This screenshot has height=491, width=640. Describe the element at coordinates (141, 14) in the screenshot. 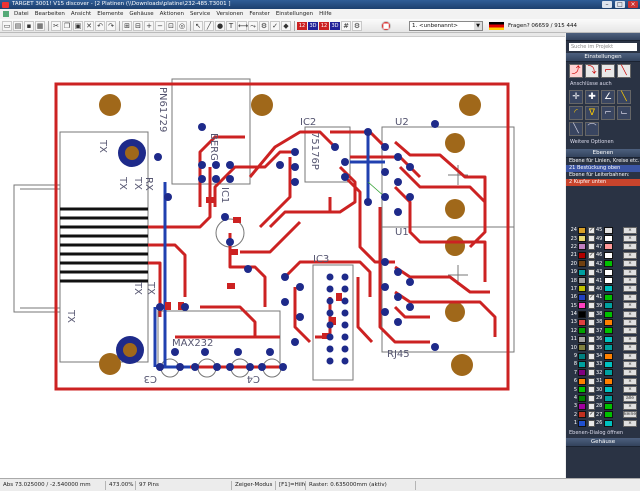

I see `menu-gehaeuse: Gehäuse` at that location.